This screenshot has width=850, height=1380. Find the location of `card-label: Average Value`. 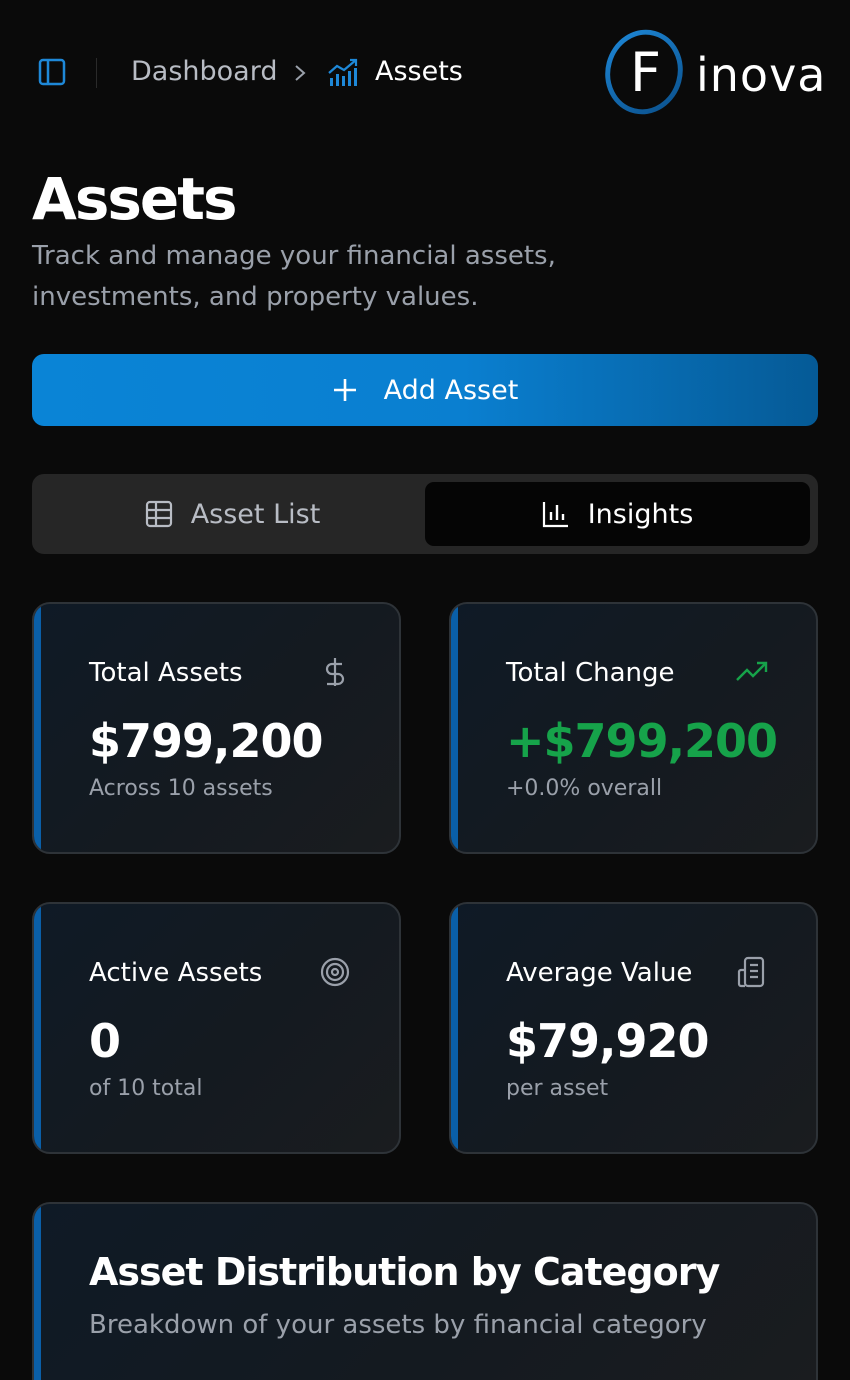

card-label: Average Value is located at coordinates (599, 973).